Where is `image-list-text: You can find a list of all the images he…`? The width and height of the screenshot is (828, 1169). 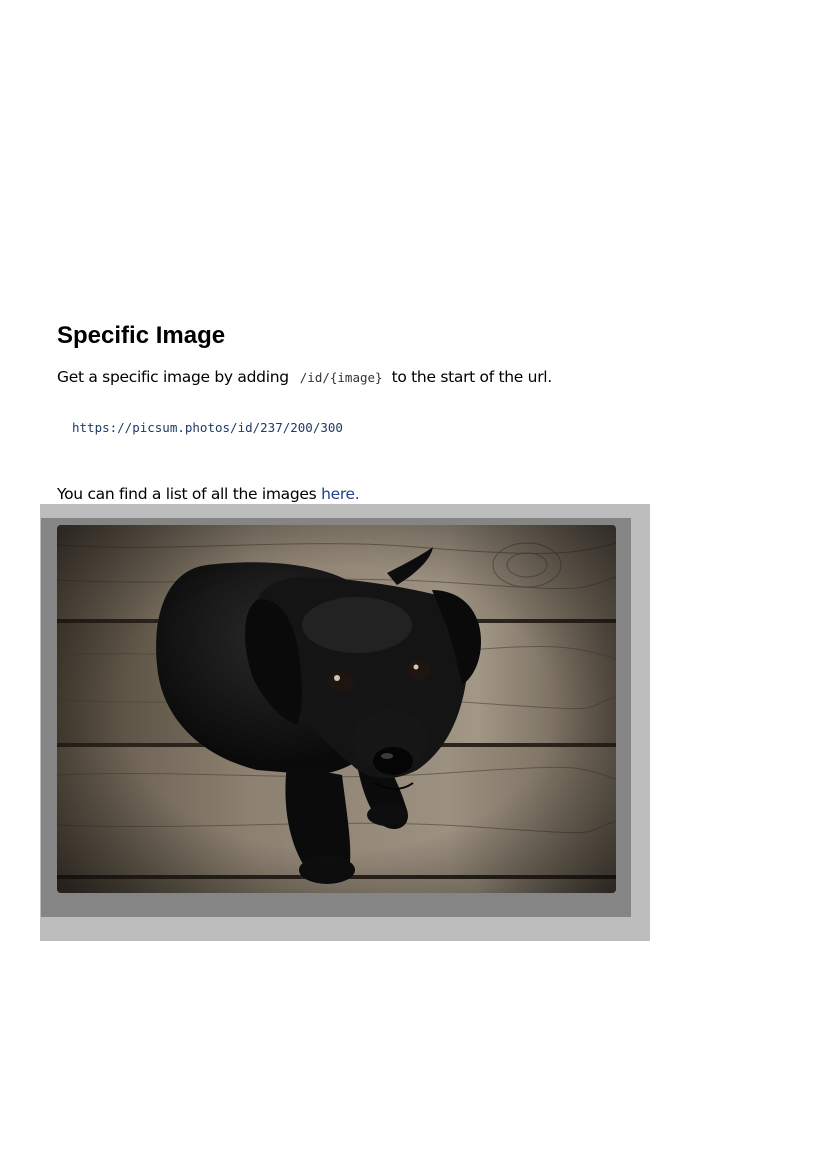 image-list-text: You can find a list of all the images he… is located at coordinates (208, 494).